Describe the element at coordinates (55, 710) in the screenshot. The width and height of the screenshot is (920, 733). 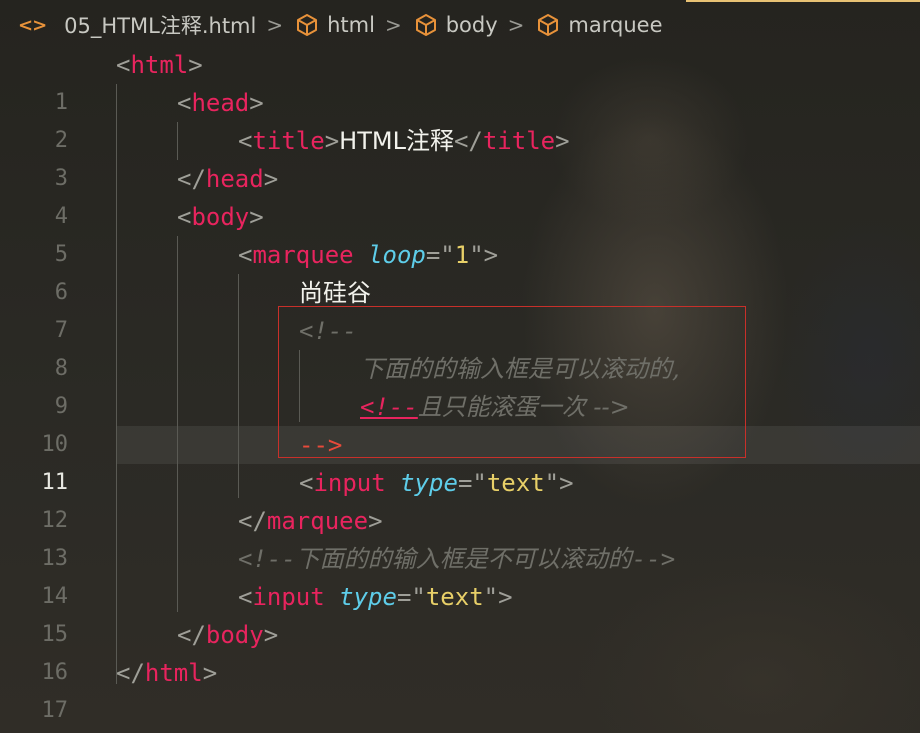
I see `line-number: 17` at that location.